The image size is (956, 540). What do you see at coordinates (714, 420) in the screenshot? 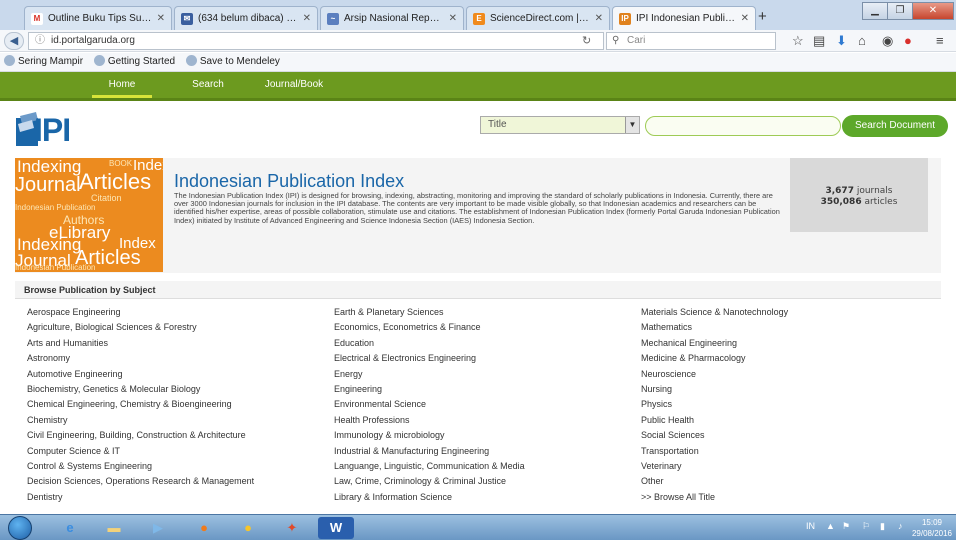
I see `subject-link: Public Health` at bounding box center [714, 420].